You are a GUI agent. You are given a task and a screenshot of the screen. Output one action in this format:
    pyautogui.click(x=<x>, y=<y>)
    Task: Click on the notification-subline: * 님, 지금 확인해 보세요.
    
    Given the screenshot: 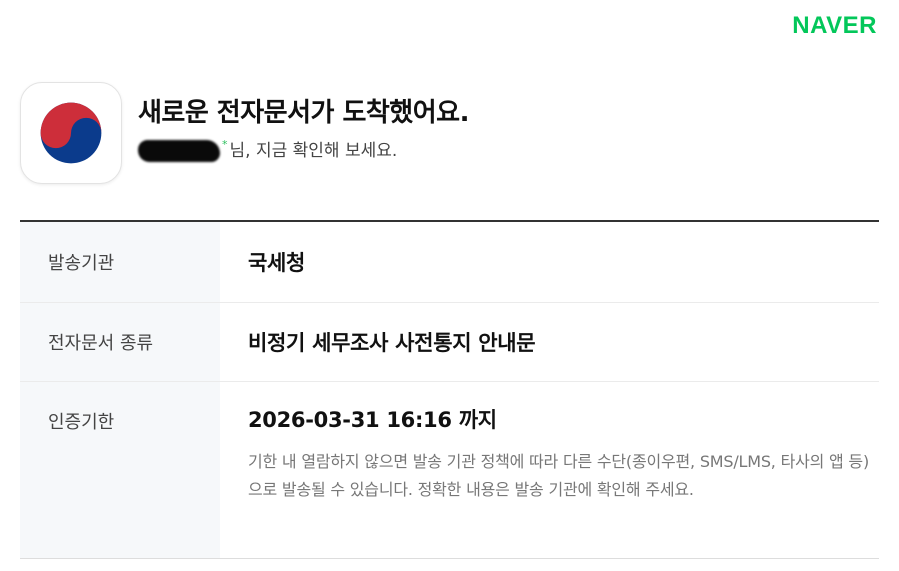 What is the action you would take?
    pyautogui.click(x=303, y=150)
    